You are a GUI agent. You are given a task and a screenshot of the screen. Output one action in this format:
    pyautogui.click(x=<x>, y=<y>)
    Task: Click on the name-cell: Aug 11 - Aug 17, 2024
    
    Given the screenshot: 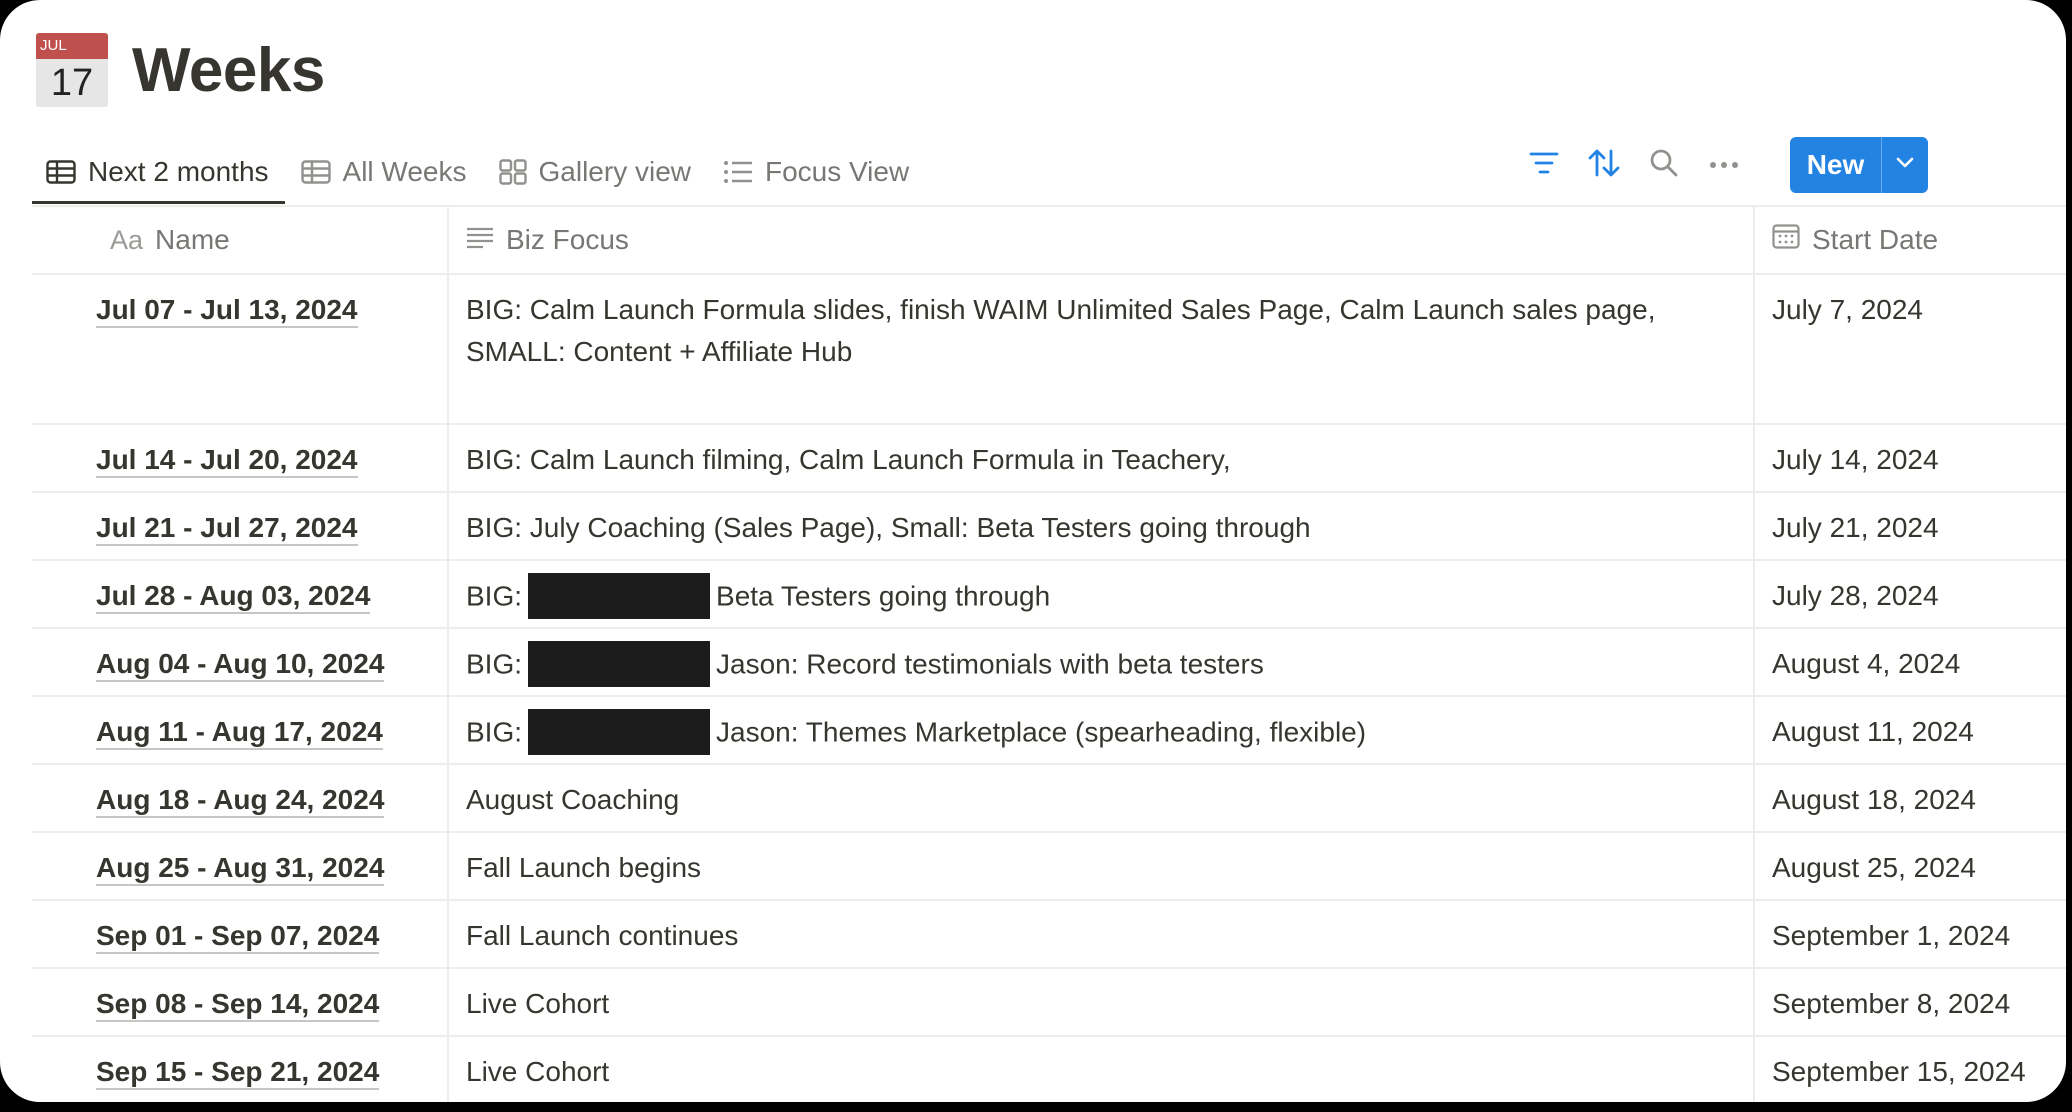 What is the action you would take?
    pyautogui.click(x=240, y=730)
    